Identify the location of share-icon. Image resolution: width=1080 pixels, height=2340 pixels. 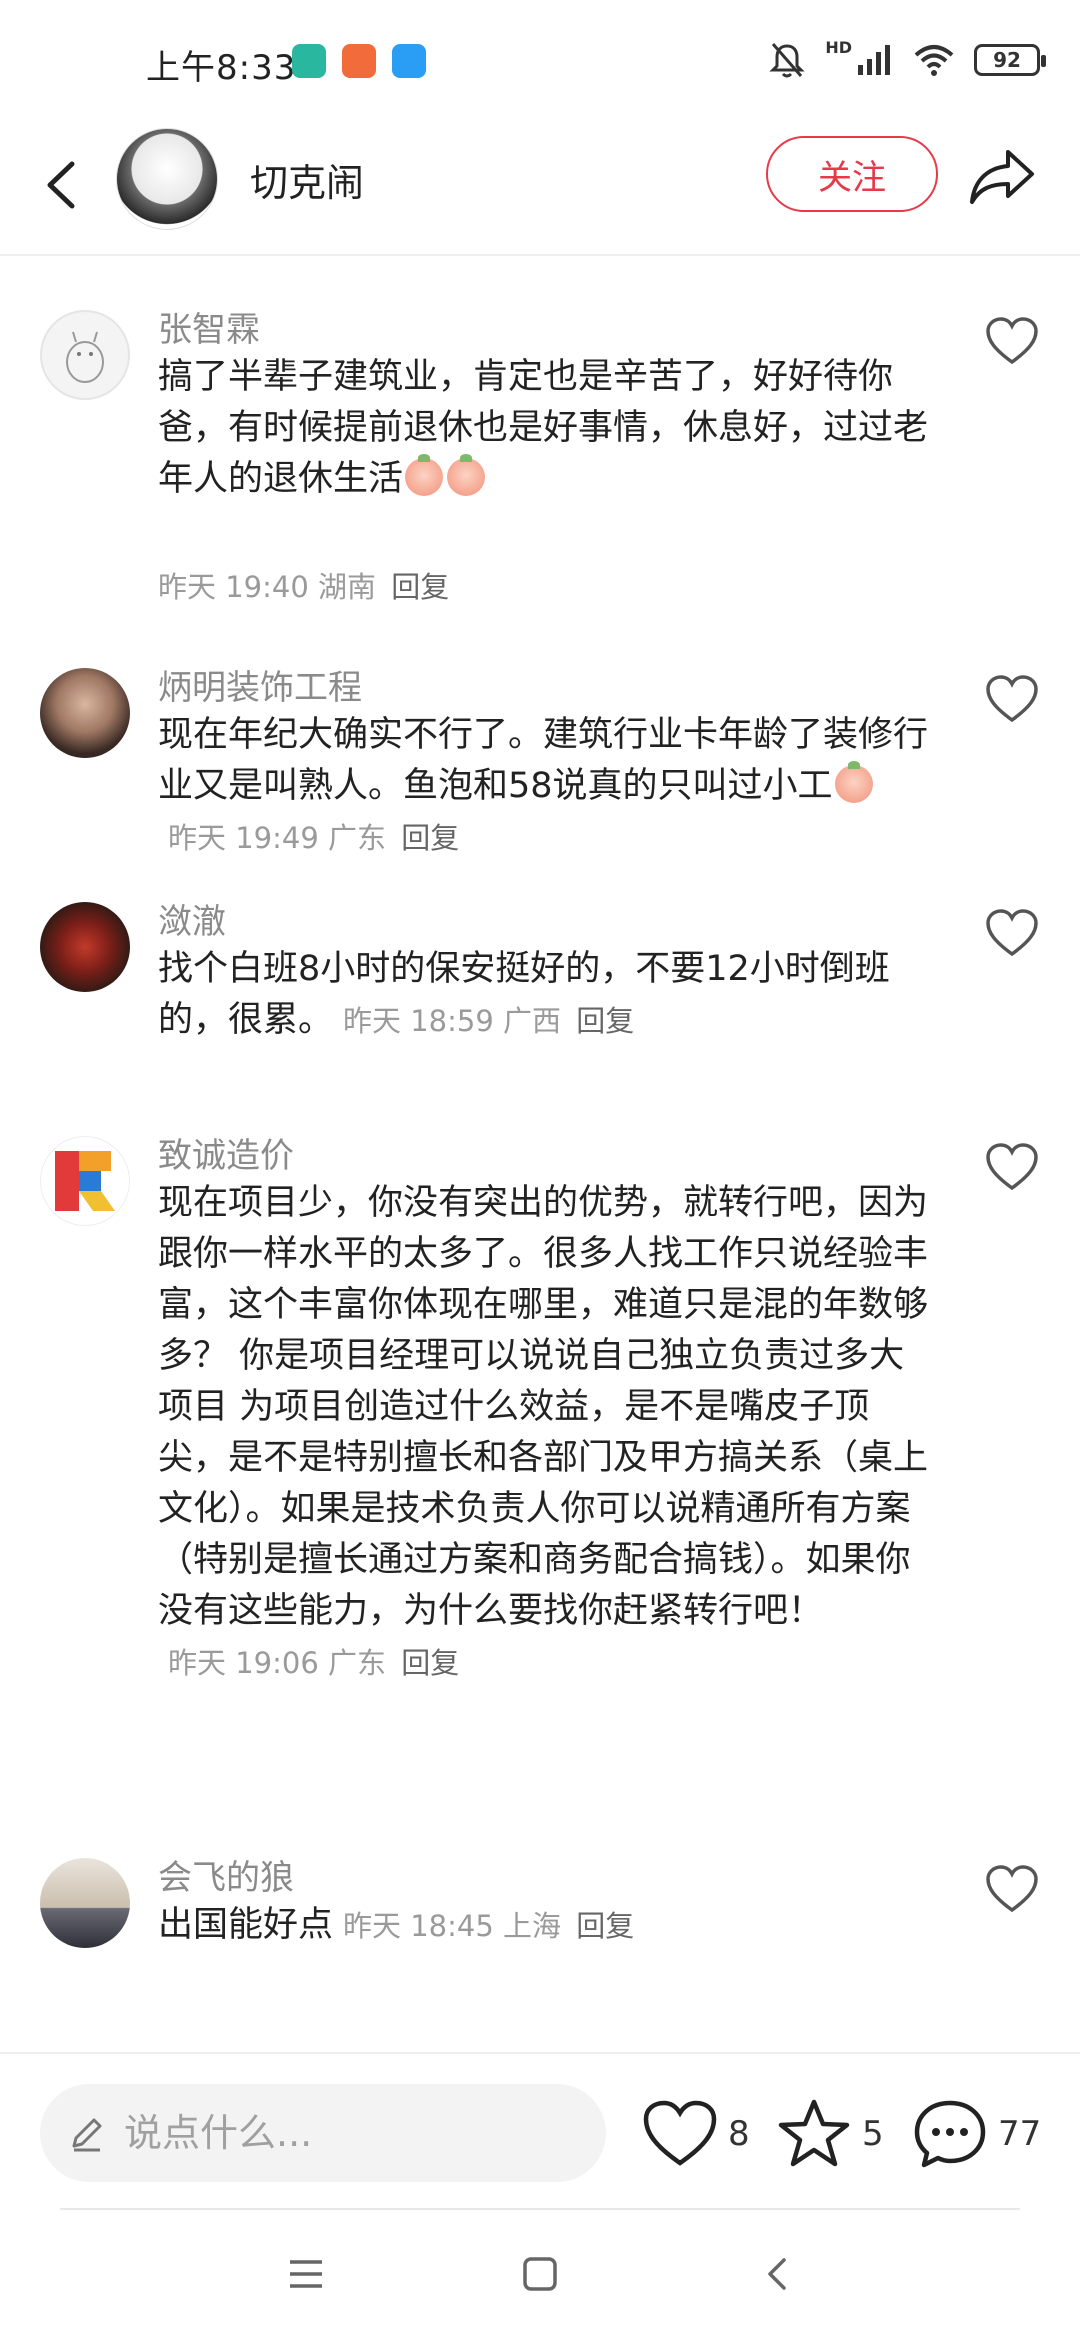
(1002, 177).